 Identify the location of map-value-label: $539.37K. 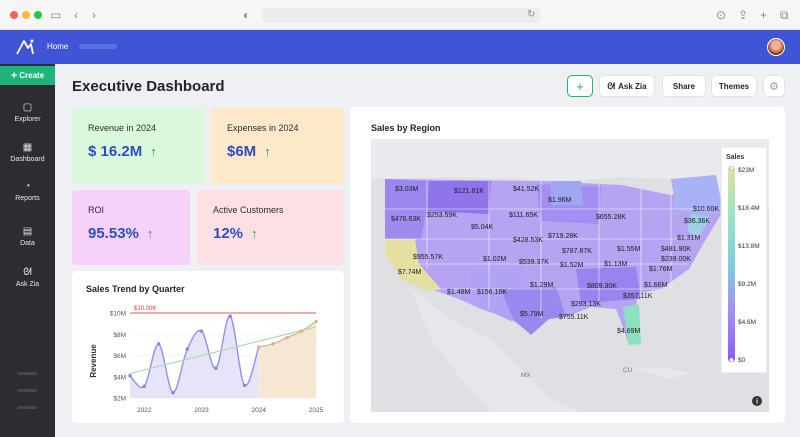
(534, 262).